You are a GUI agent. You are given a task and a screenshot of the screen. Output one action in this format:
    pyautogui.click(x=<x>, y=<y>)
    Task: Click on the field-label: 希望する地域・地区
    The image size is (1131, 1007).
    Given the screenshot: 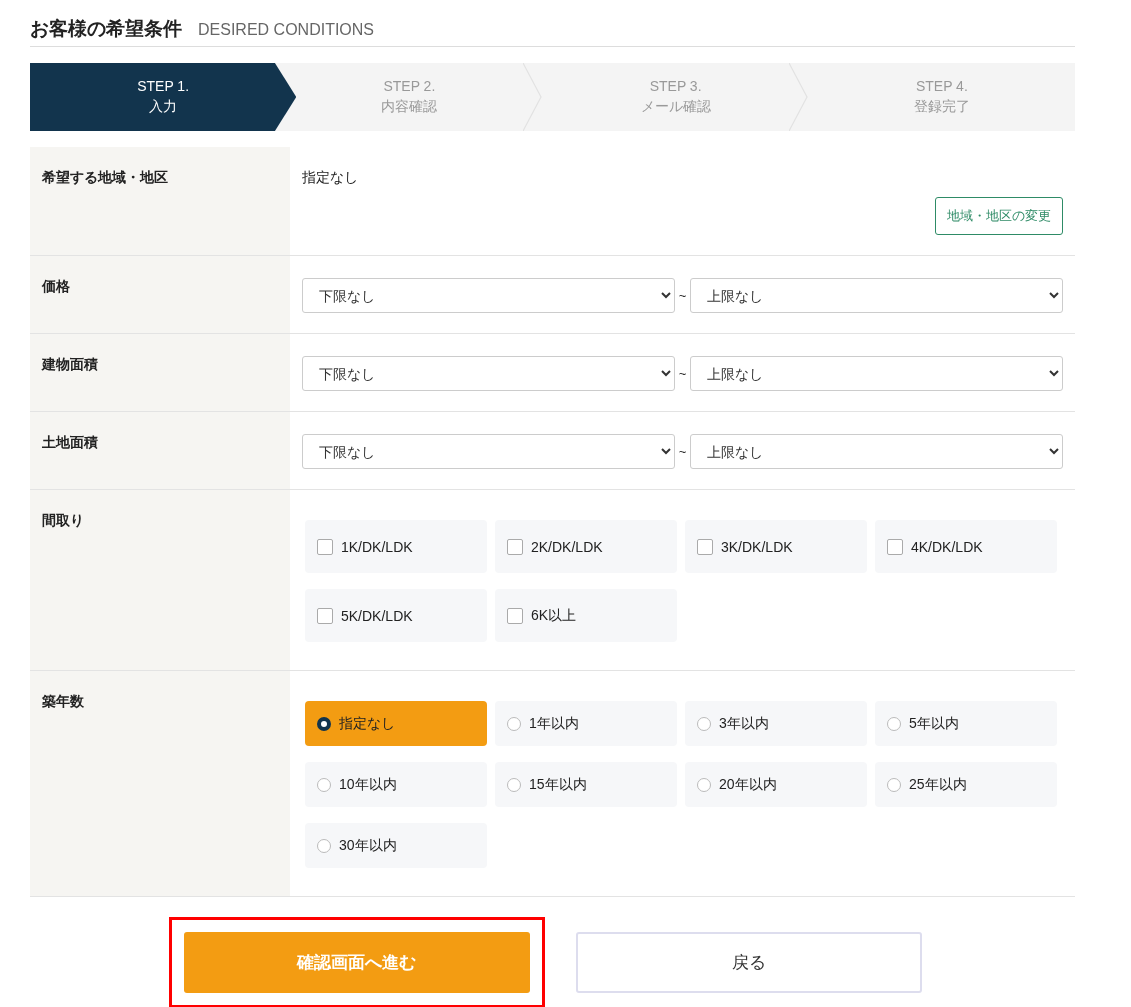 What is the action you would take?
    pyautogui.click(x=105, y=177)
    